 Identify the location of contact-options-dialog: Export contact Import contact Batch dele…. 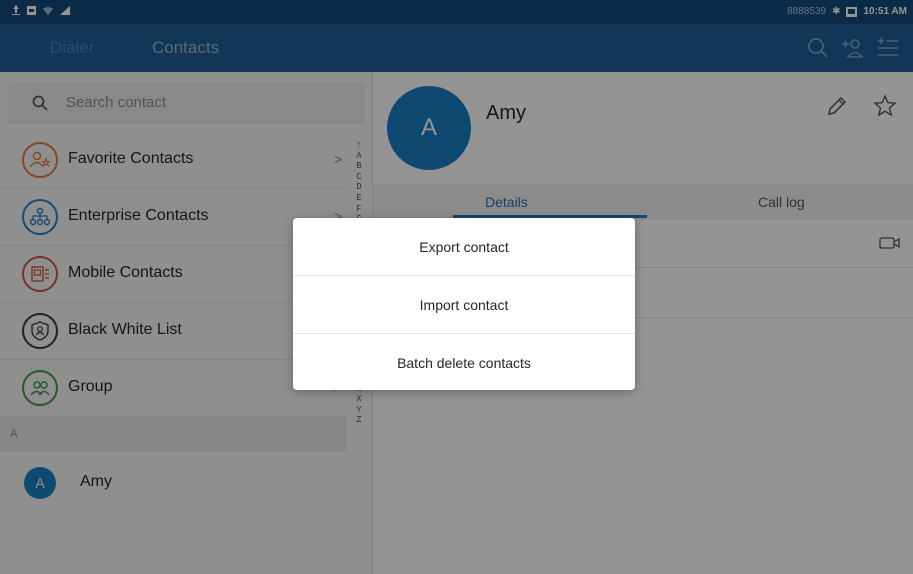
(464, 304).